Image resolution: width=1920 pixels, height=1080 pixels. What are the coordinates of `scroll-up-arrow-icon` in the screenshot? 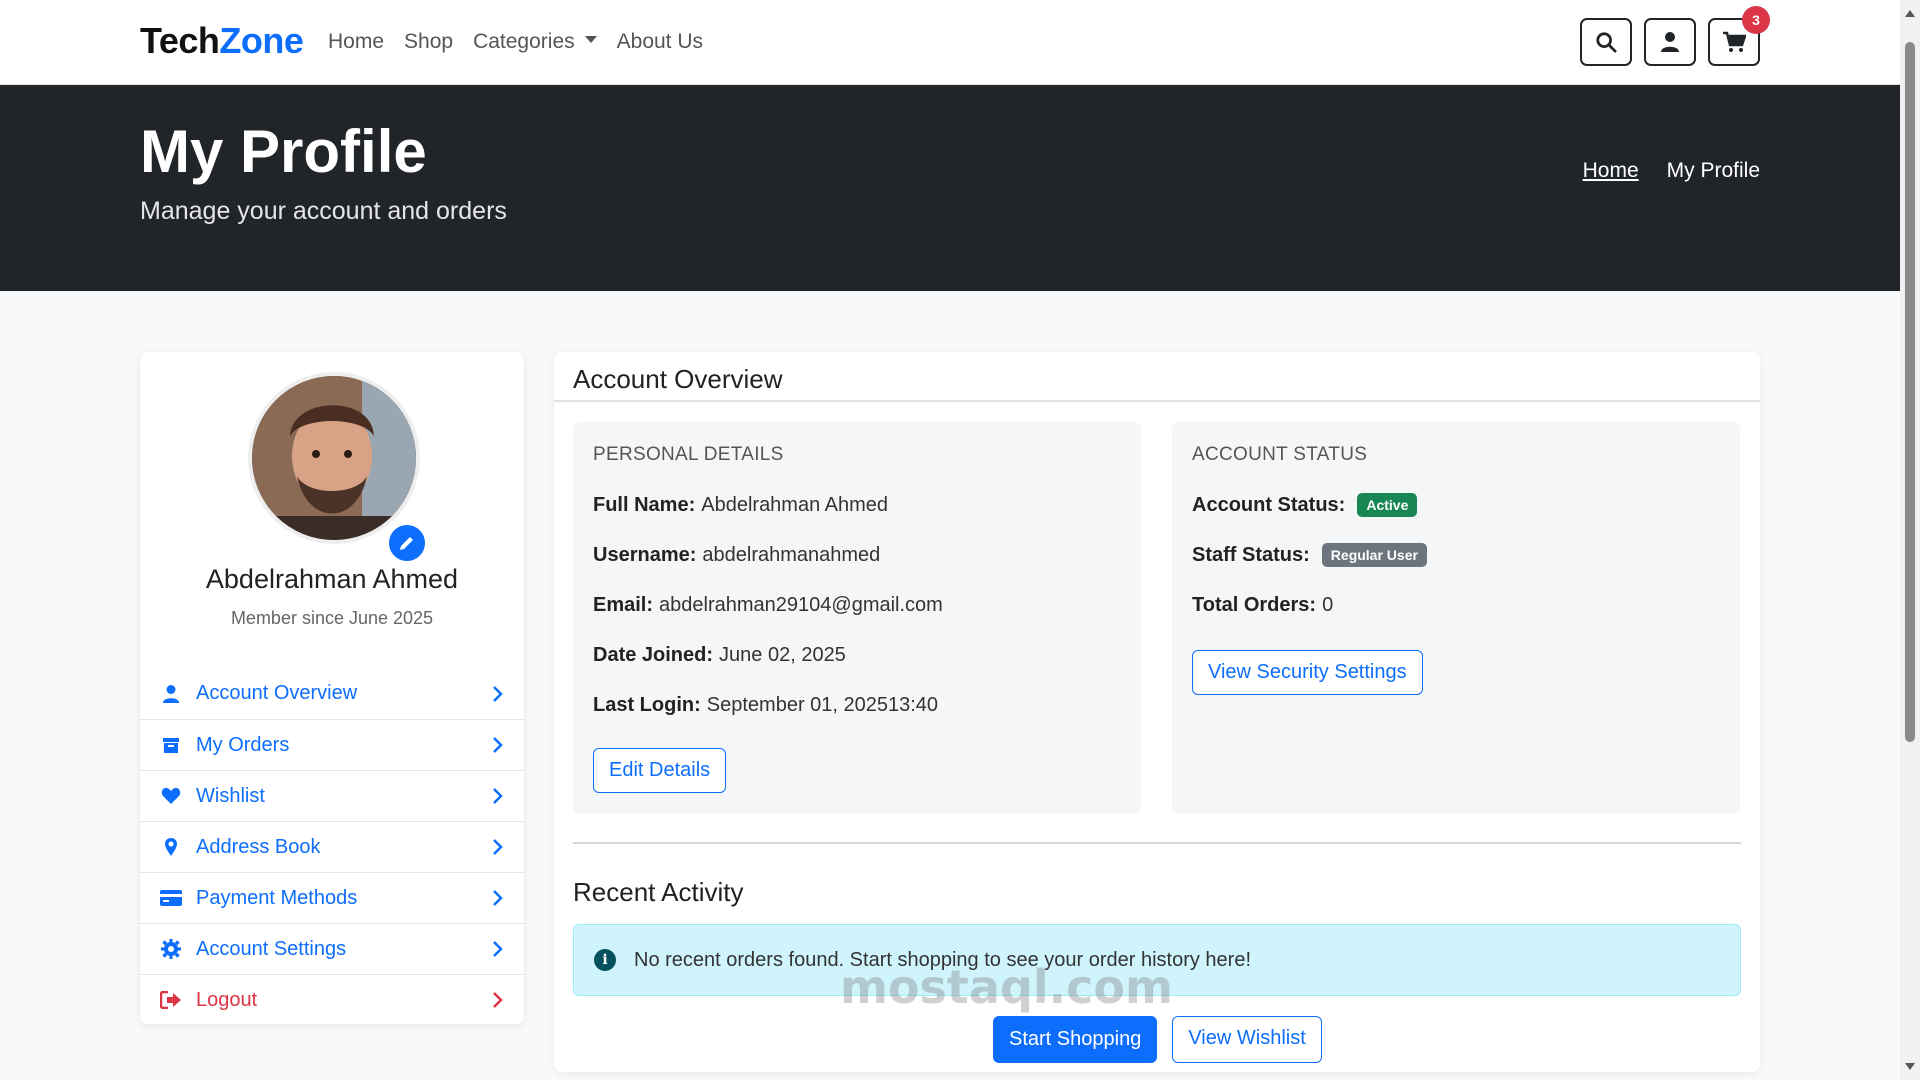 It's located at (1910, 13).